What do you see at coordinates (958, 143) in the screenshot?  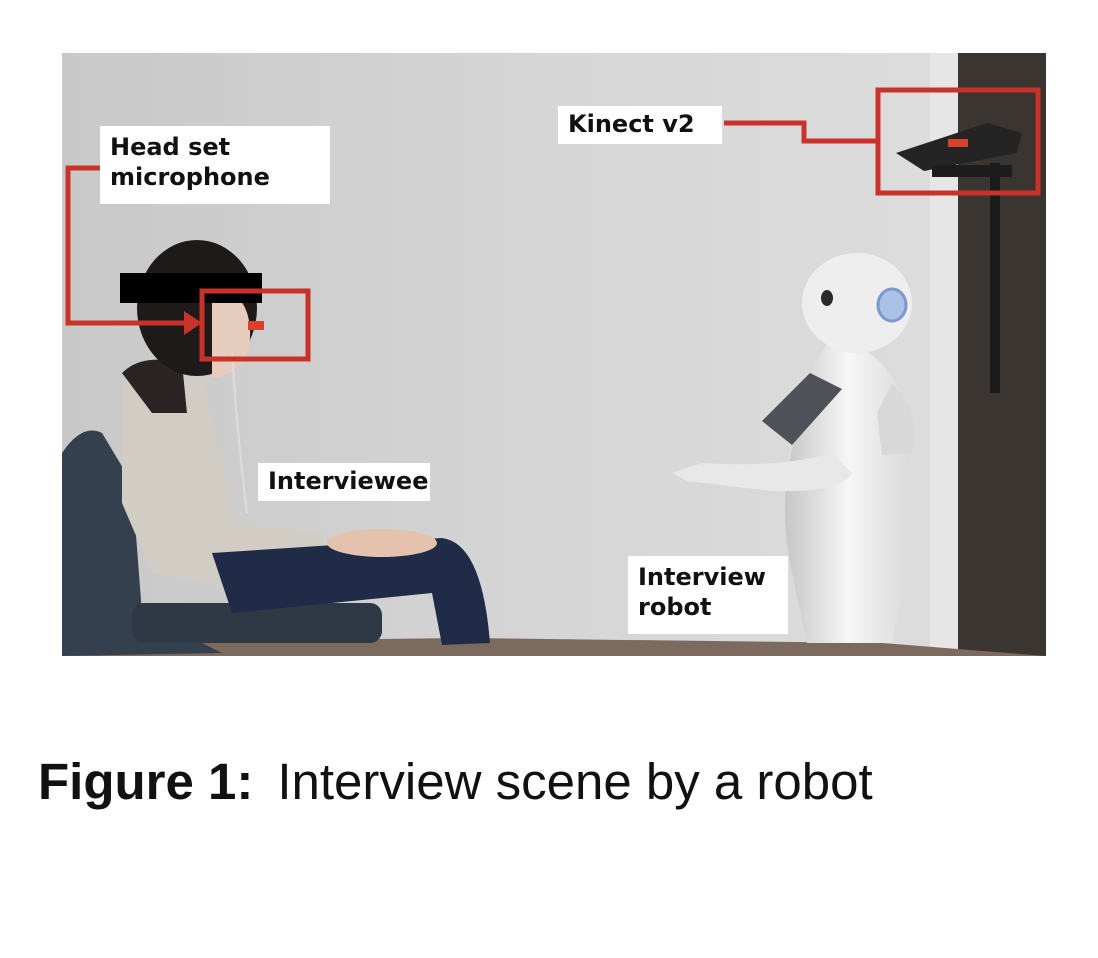 I see `kinect-marker` at bounding box center [958, 143].